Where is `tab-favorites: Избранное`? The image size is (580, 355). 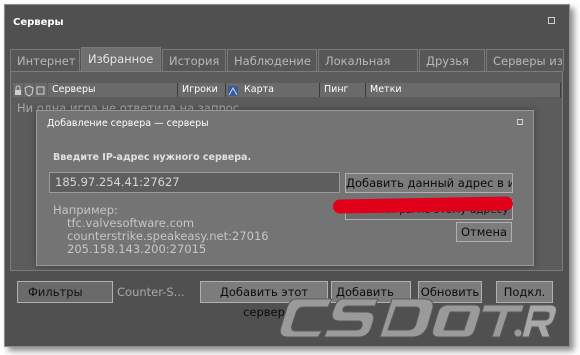 tab-favorites: Избранное is located at coordinates (121, 59).